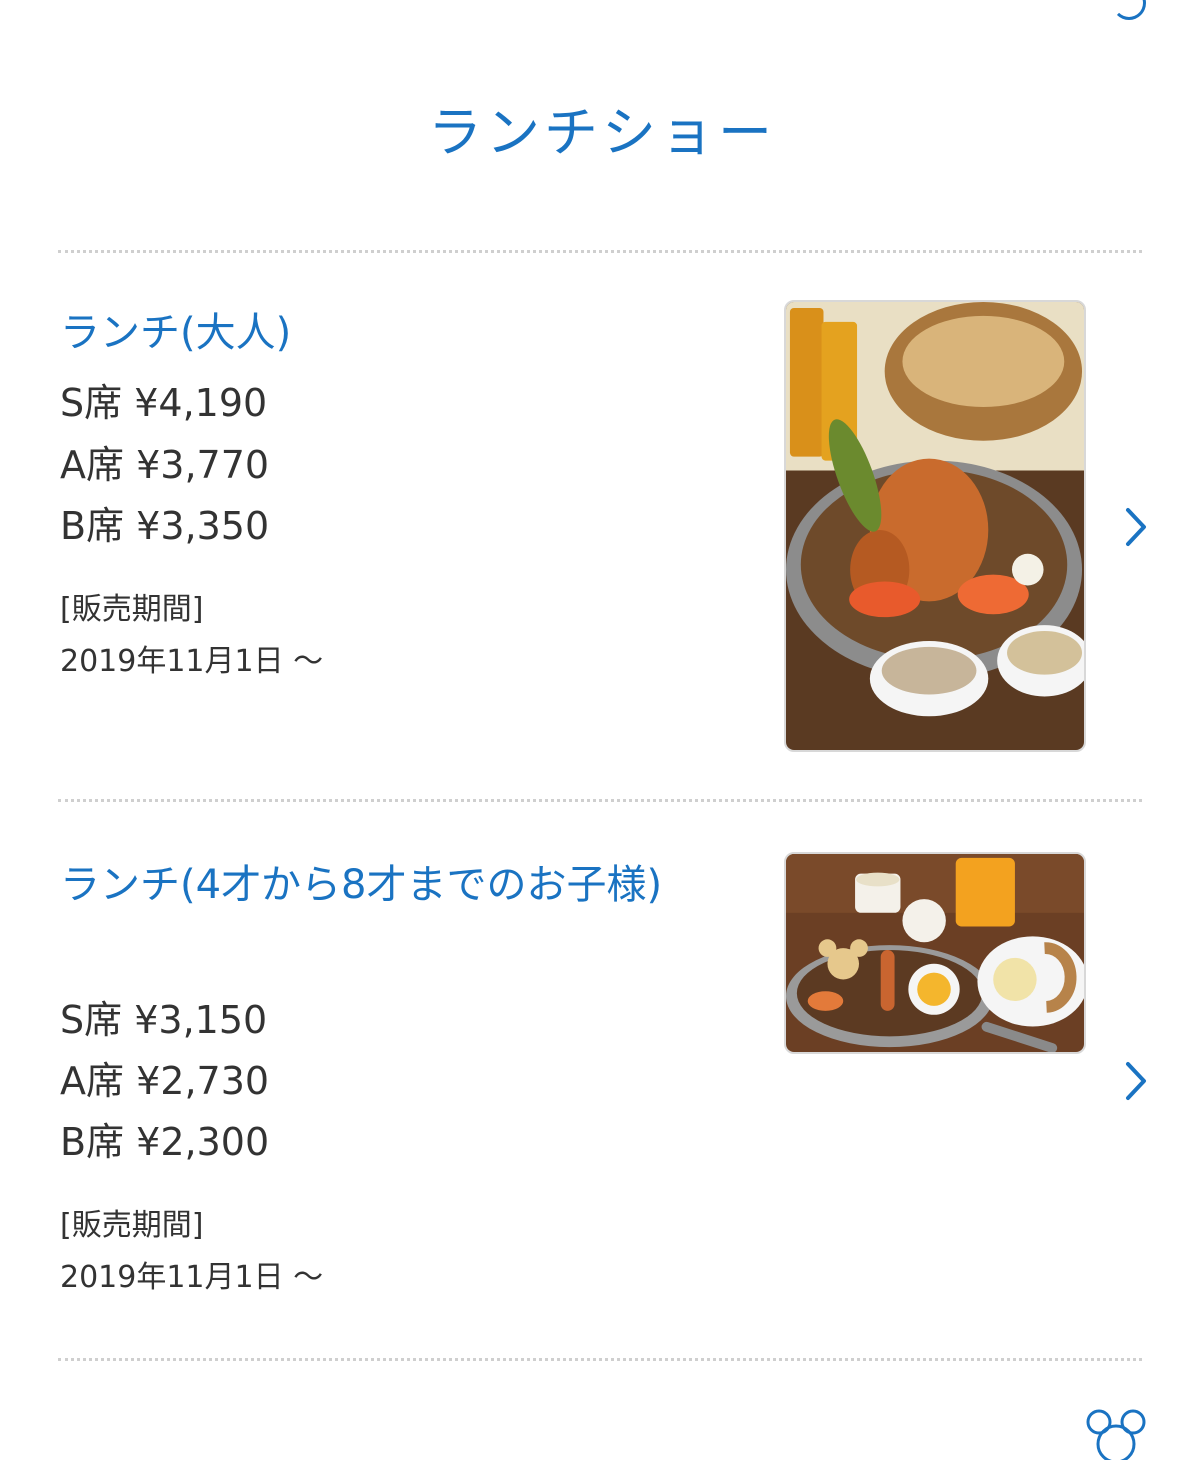  I want to click on price-line-s: S席 ¥3,150, so click(163, 1016).